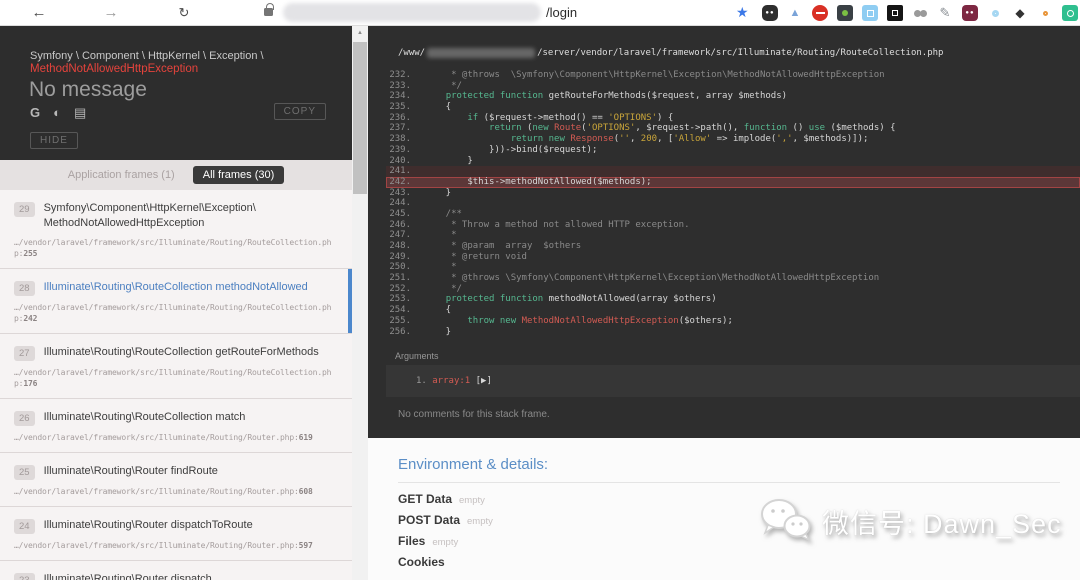  Describe the element at coordinates (400, 246) in the screenshot. I see `line-number: 248.` at that location.